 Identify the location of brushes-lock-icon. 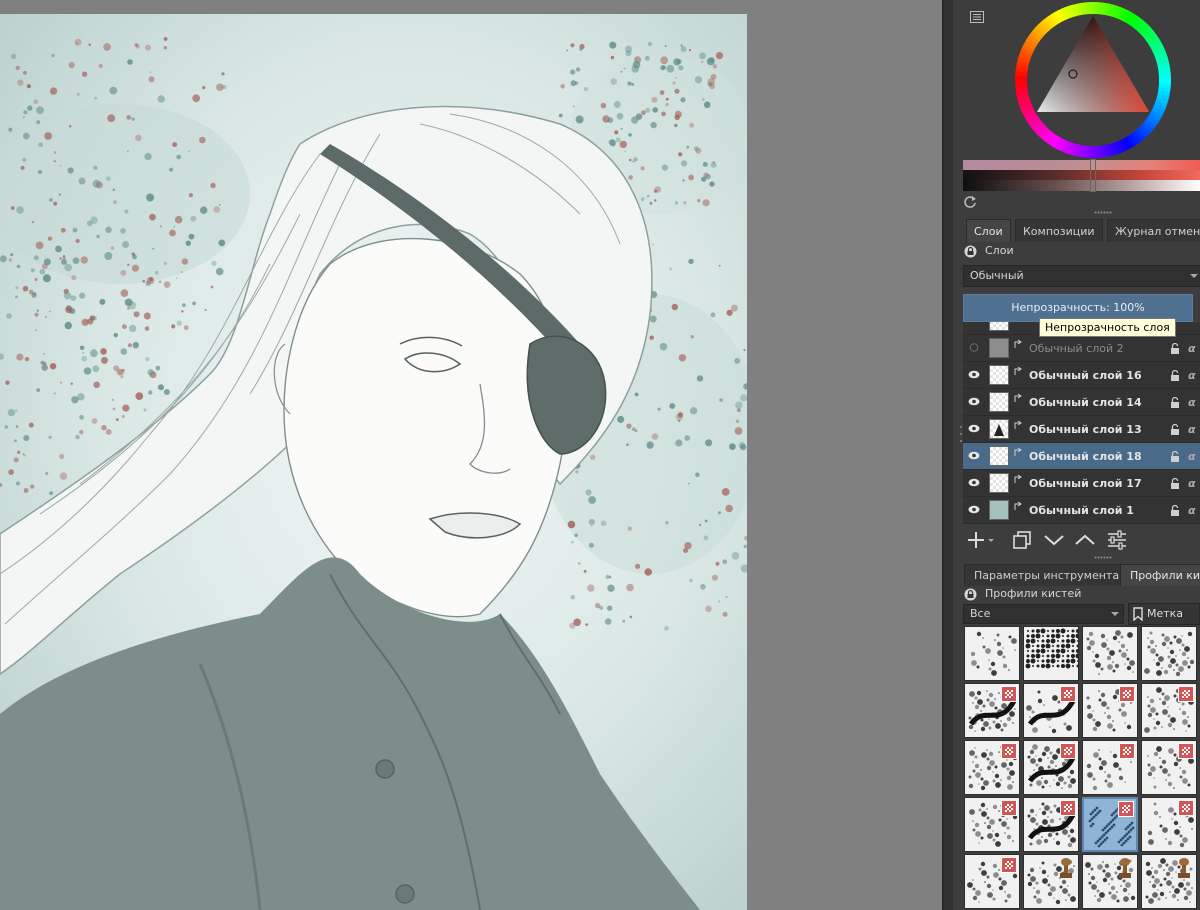
(970, 594).